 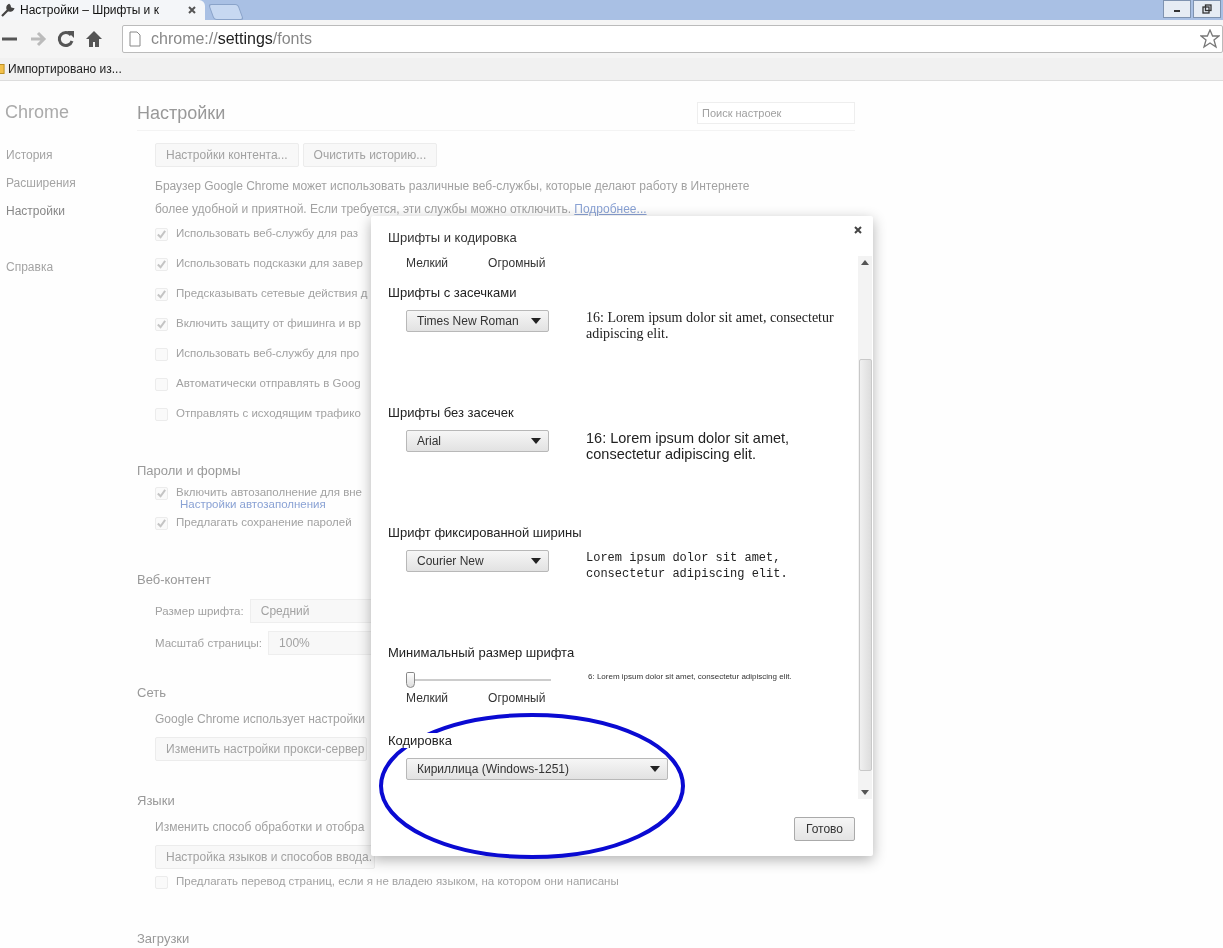 What do you see at coordinates (537, 769) in the screenshot?
I see `encoding-dropdown: Кириллица (Windows-1251)` at bounding box center [537, 769].